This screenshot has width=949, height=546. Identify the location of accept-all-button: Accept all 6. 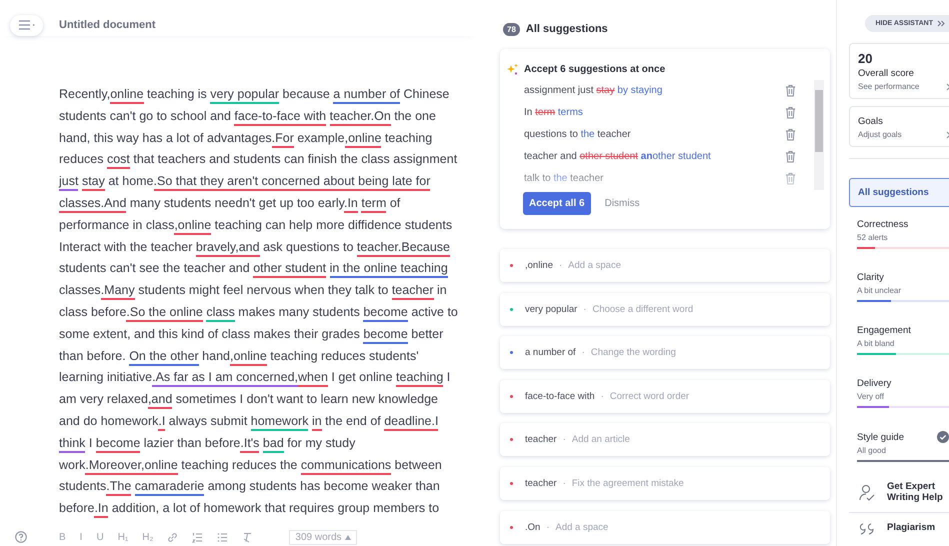
(557, 203).